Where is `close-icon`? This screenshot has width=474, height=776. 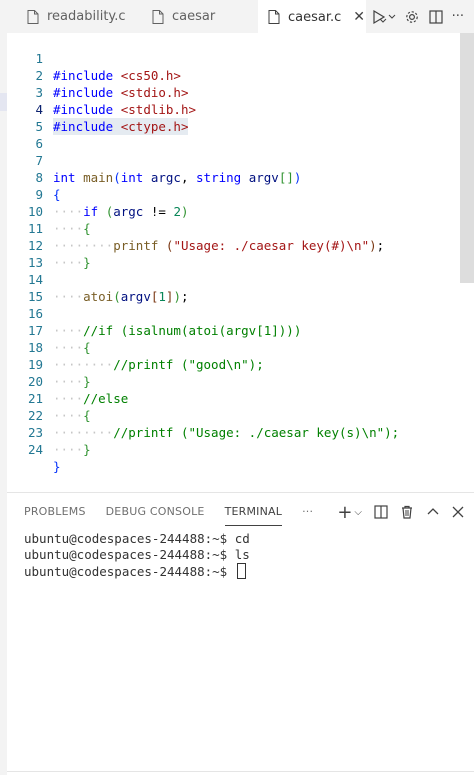
close-icon is located at coordinates (458, 512).